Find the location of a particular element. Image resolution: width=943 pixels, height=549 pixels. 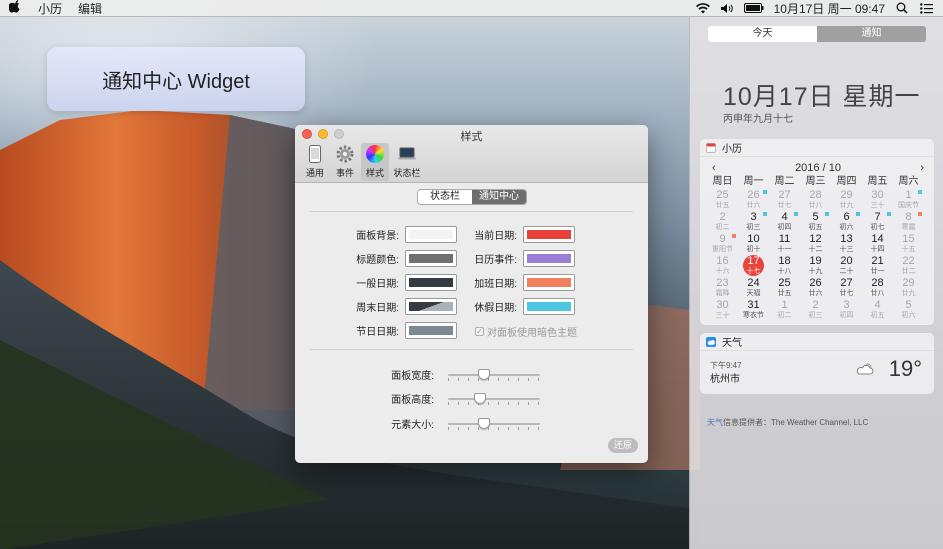

today-date: 10月17日 星期一 is located at coordinates (822, 97).